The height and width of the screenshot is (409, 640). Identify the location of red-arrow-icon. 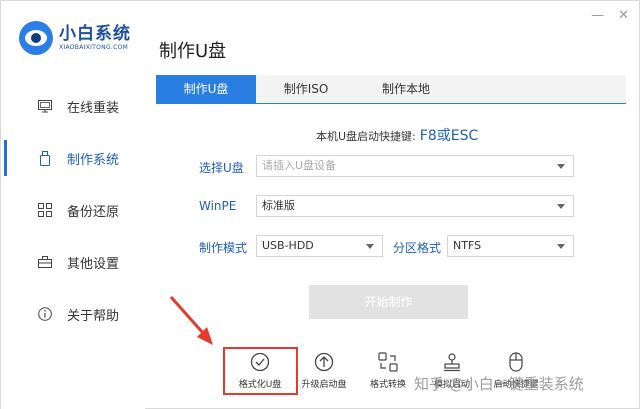
(191, 320).